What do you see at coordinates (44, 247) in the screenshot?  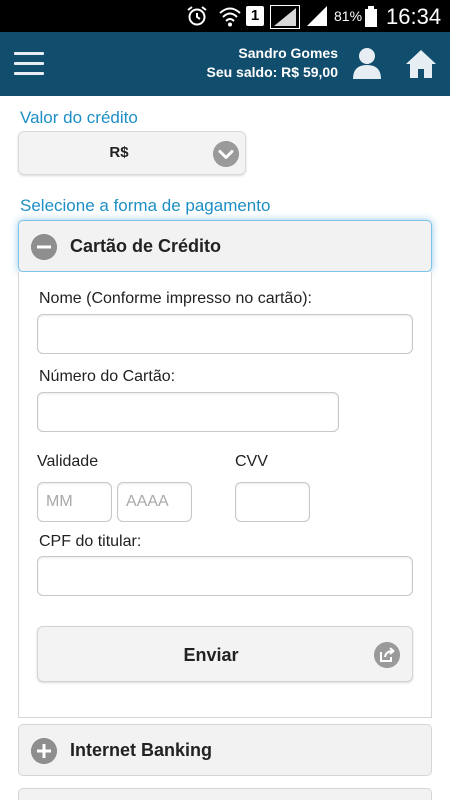 I see `minus-circle-icon` at bounding box center [44, 247].